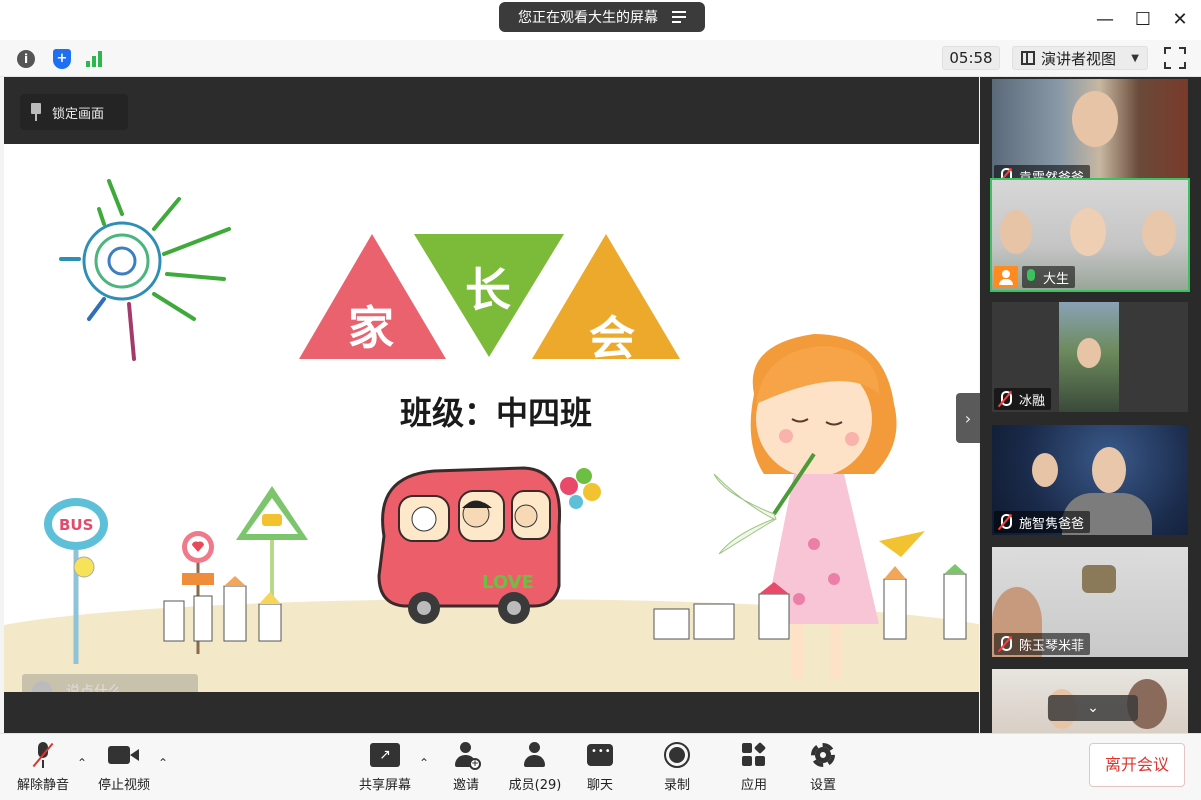  What do you see at coordinates (123, 785) in the screenshot?
I see `stop-video-label: 停止视频` at bounding box center [123, 785].